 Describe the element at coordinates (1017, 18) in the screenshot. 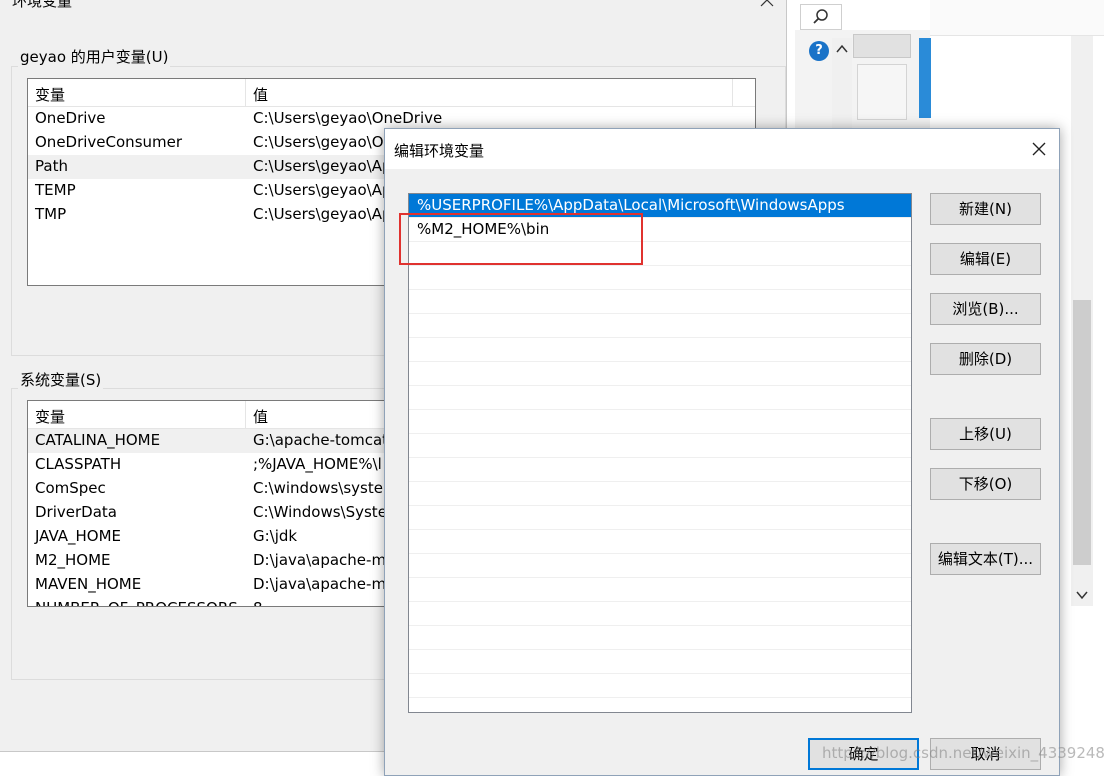

I see `background-toolbar` at that location.